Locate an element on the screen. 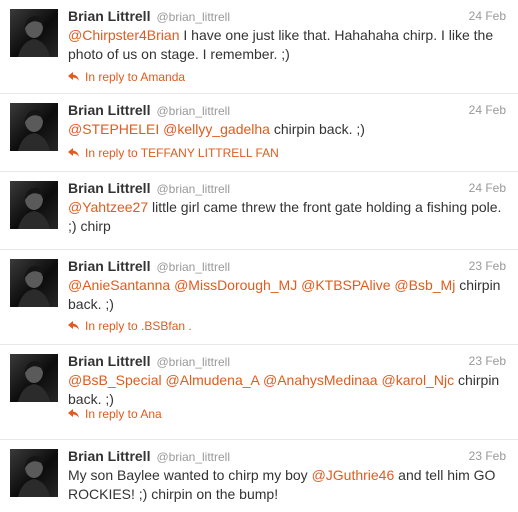 The image size is (518, 512). mention-link: @Almudena_A is located at coordinates (212, 380).